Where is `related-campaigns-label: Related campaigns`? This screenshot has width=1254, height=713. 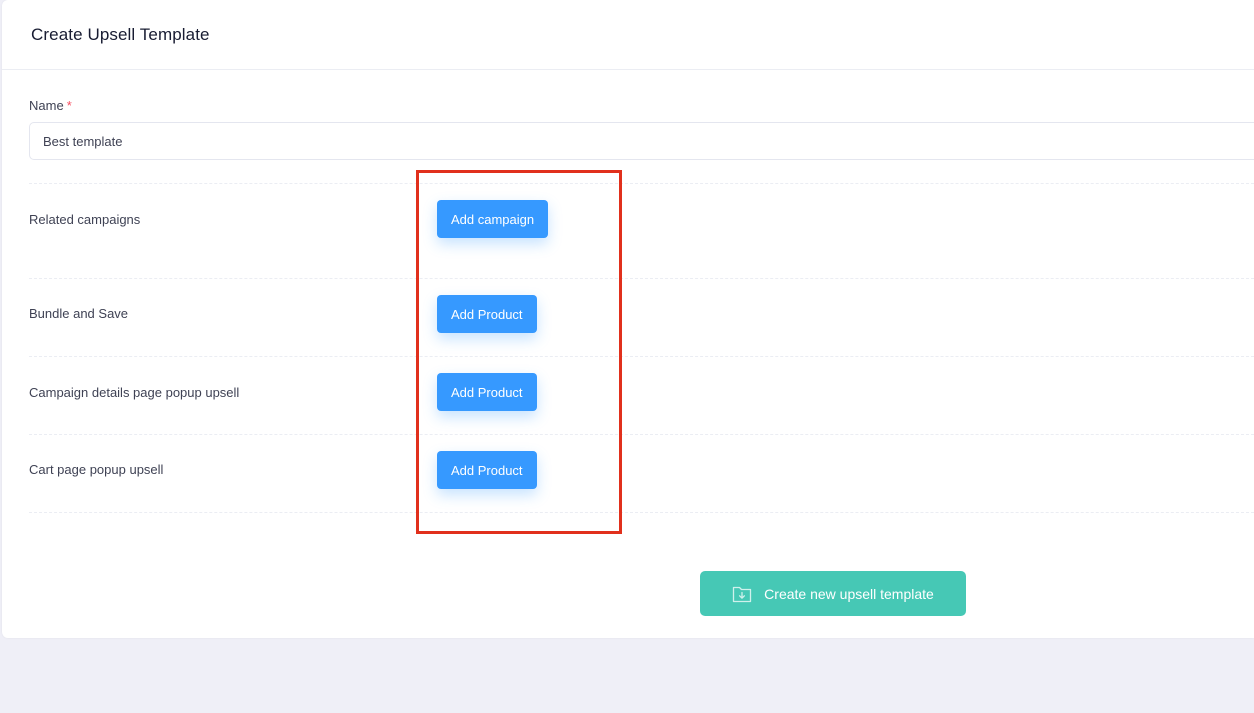 related-campaigns-label: Related campaigns is located at coordinates (85, 219).